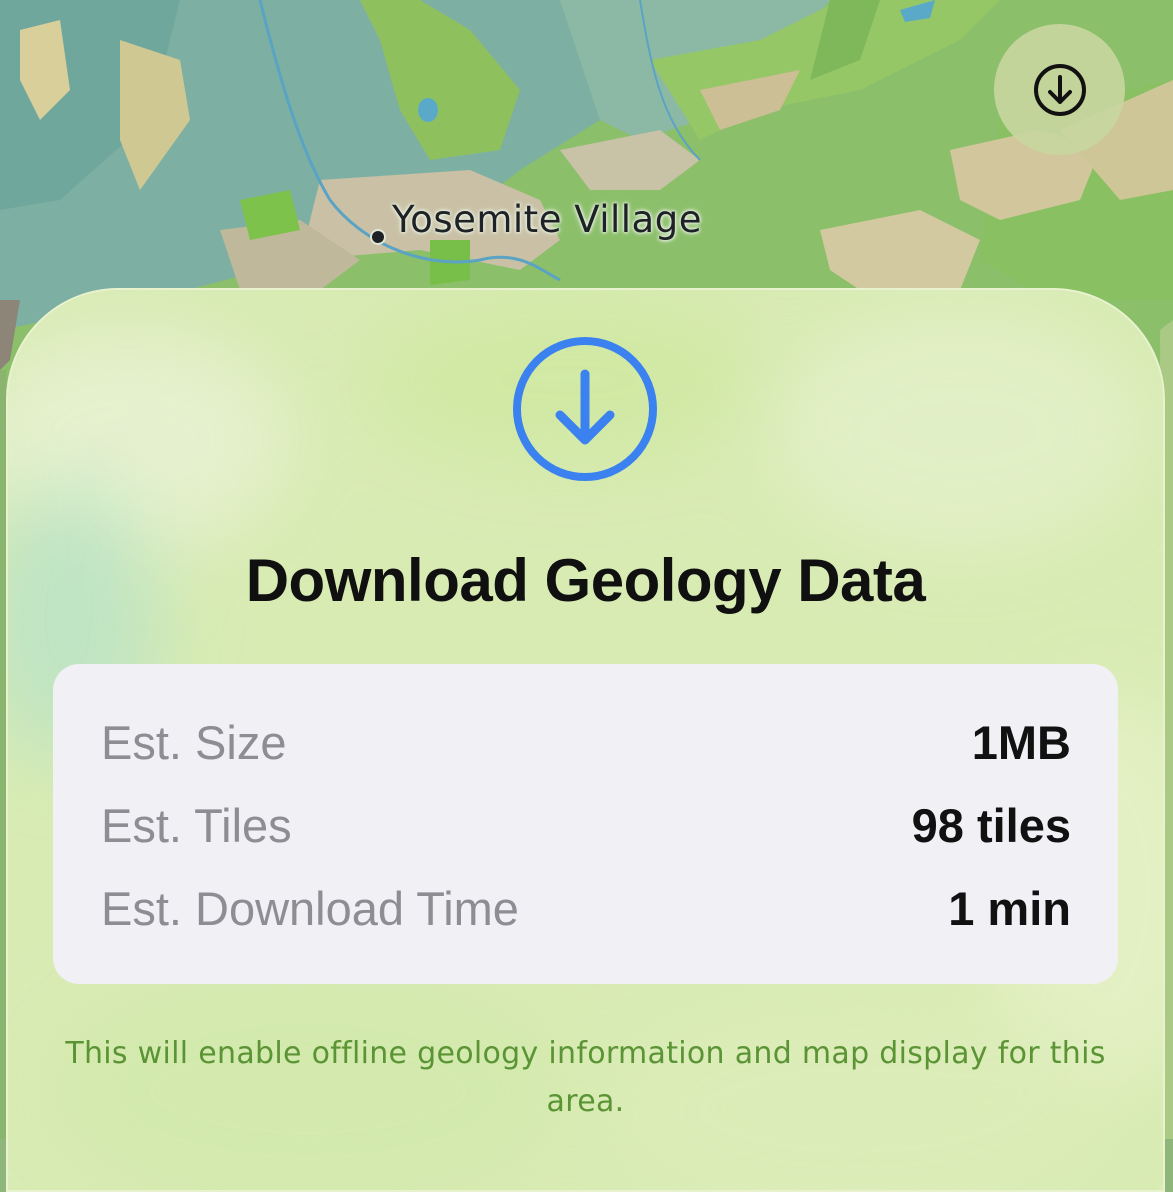  I want to click on info-label: Est. Download Time, so click(310, 908).